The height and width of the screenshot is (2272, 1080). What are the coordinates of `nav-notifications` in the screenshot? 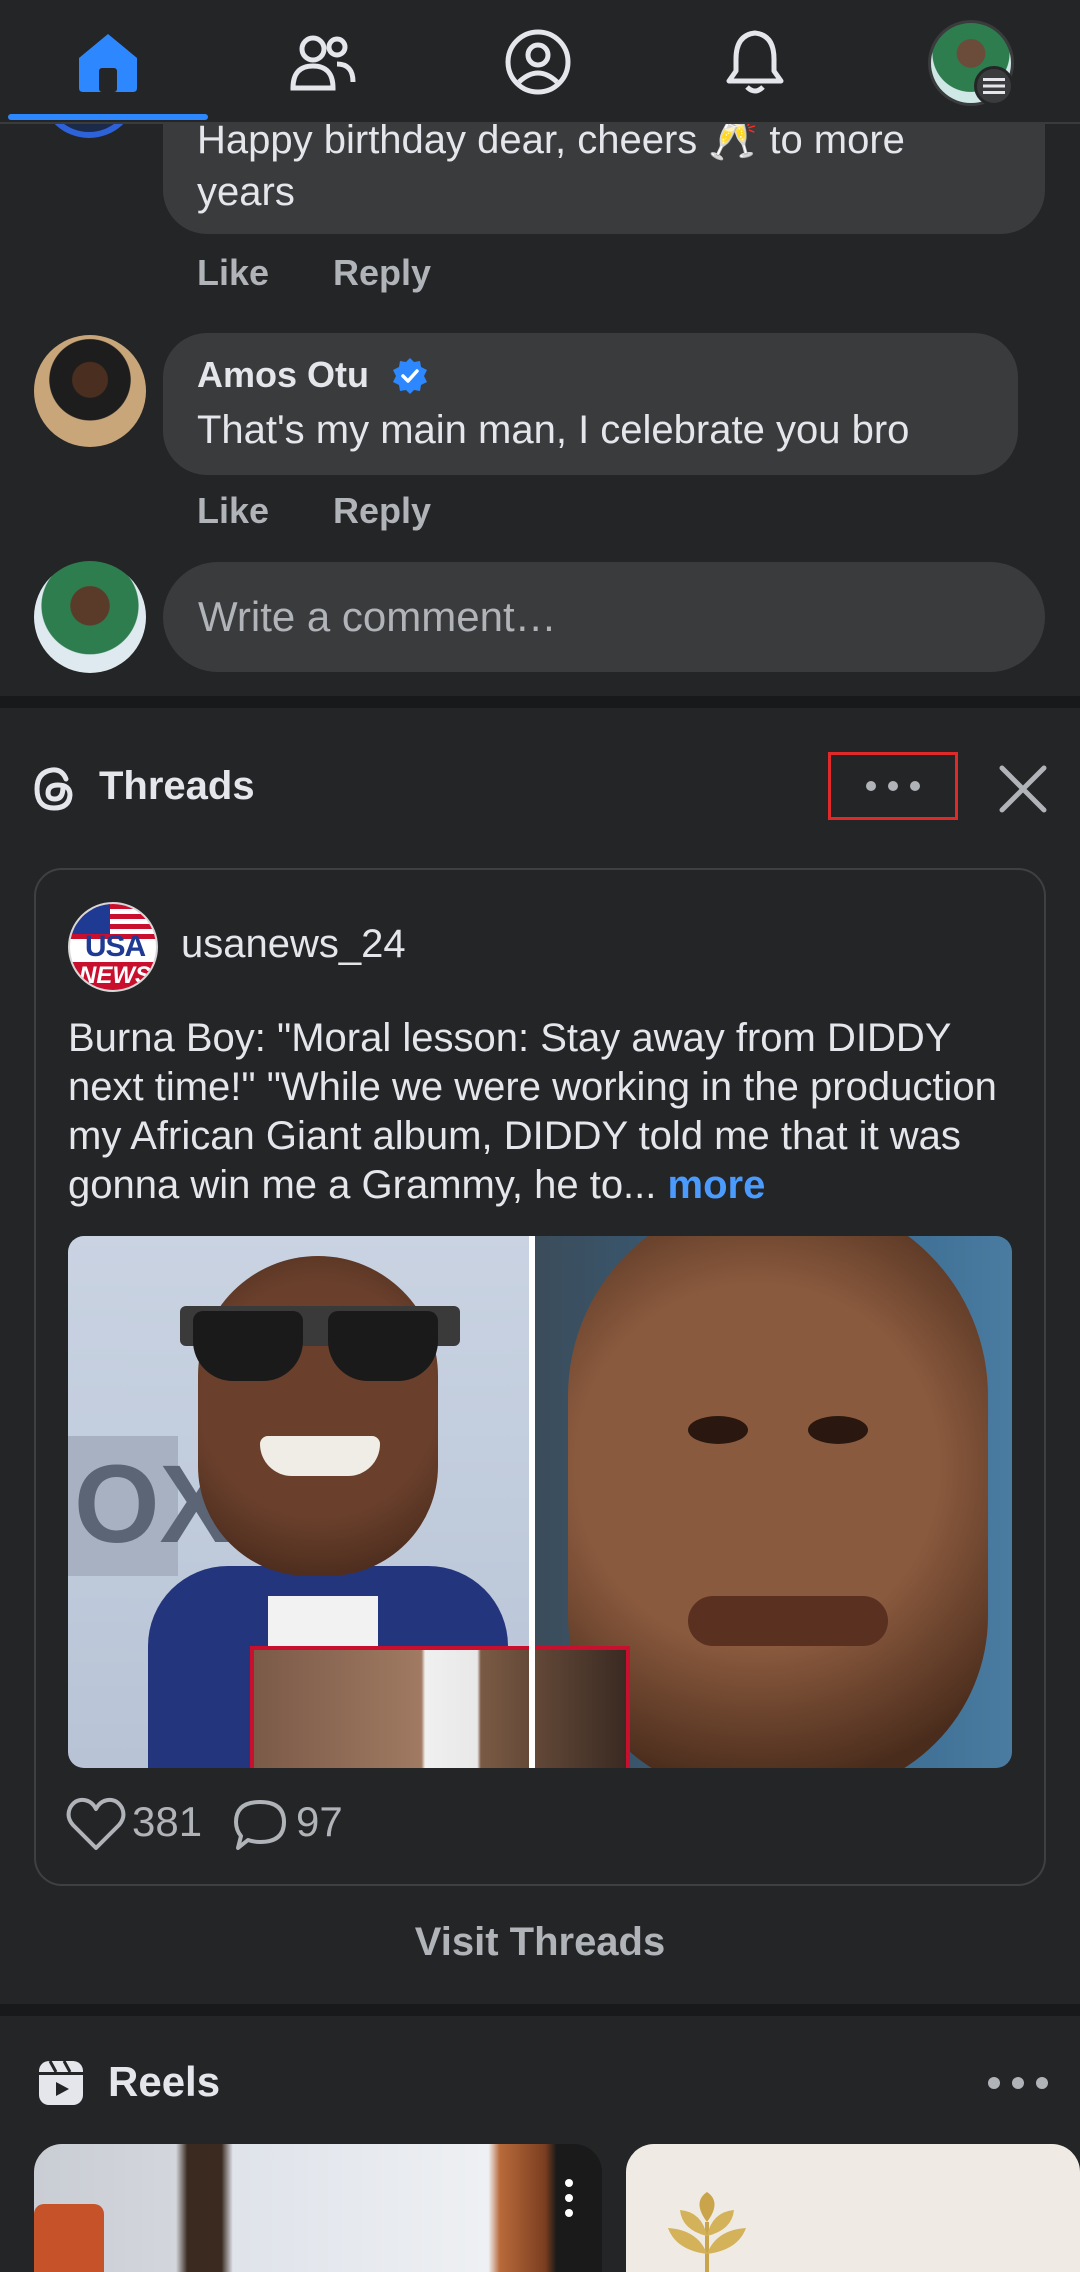 It's located at (755, 62).